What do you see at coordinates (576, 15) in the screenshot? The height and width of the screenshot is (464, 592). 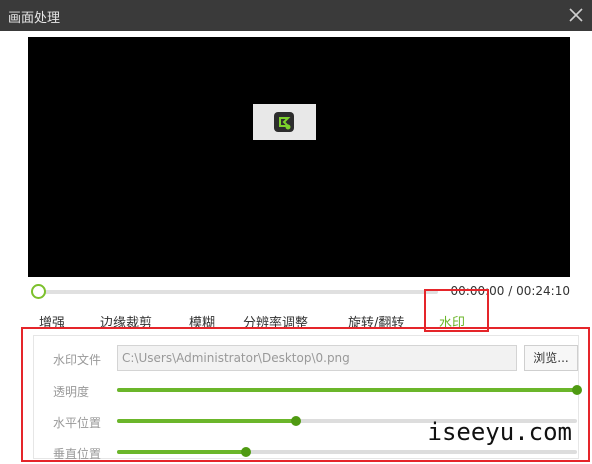 I see `close-icon` at bounding box center [576, 15].